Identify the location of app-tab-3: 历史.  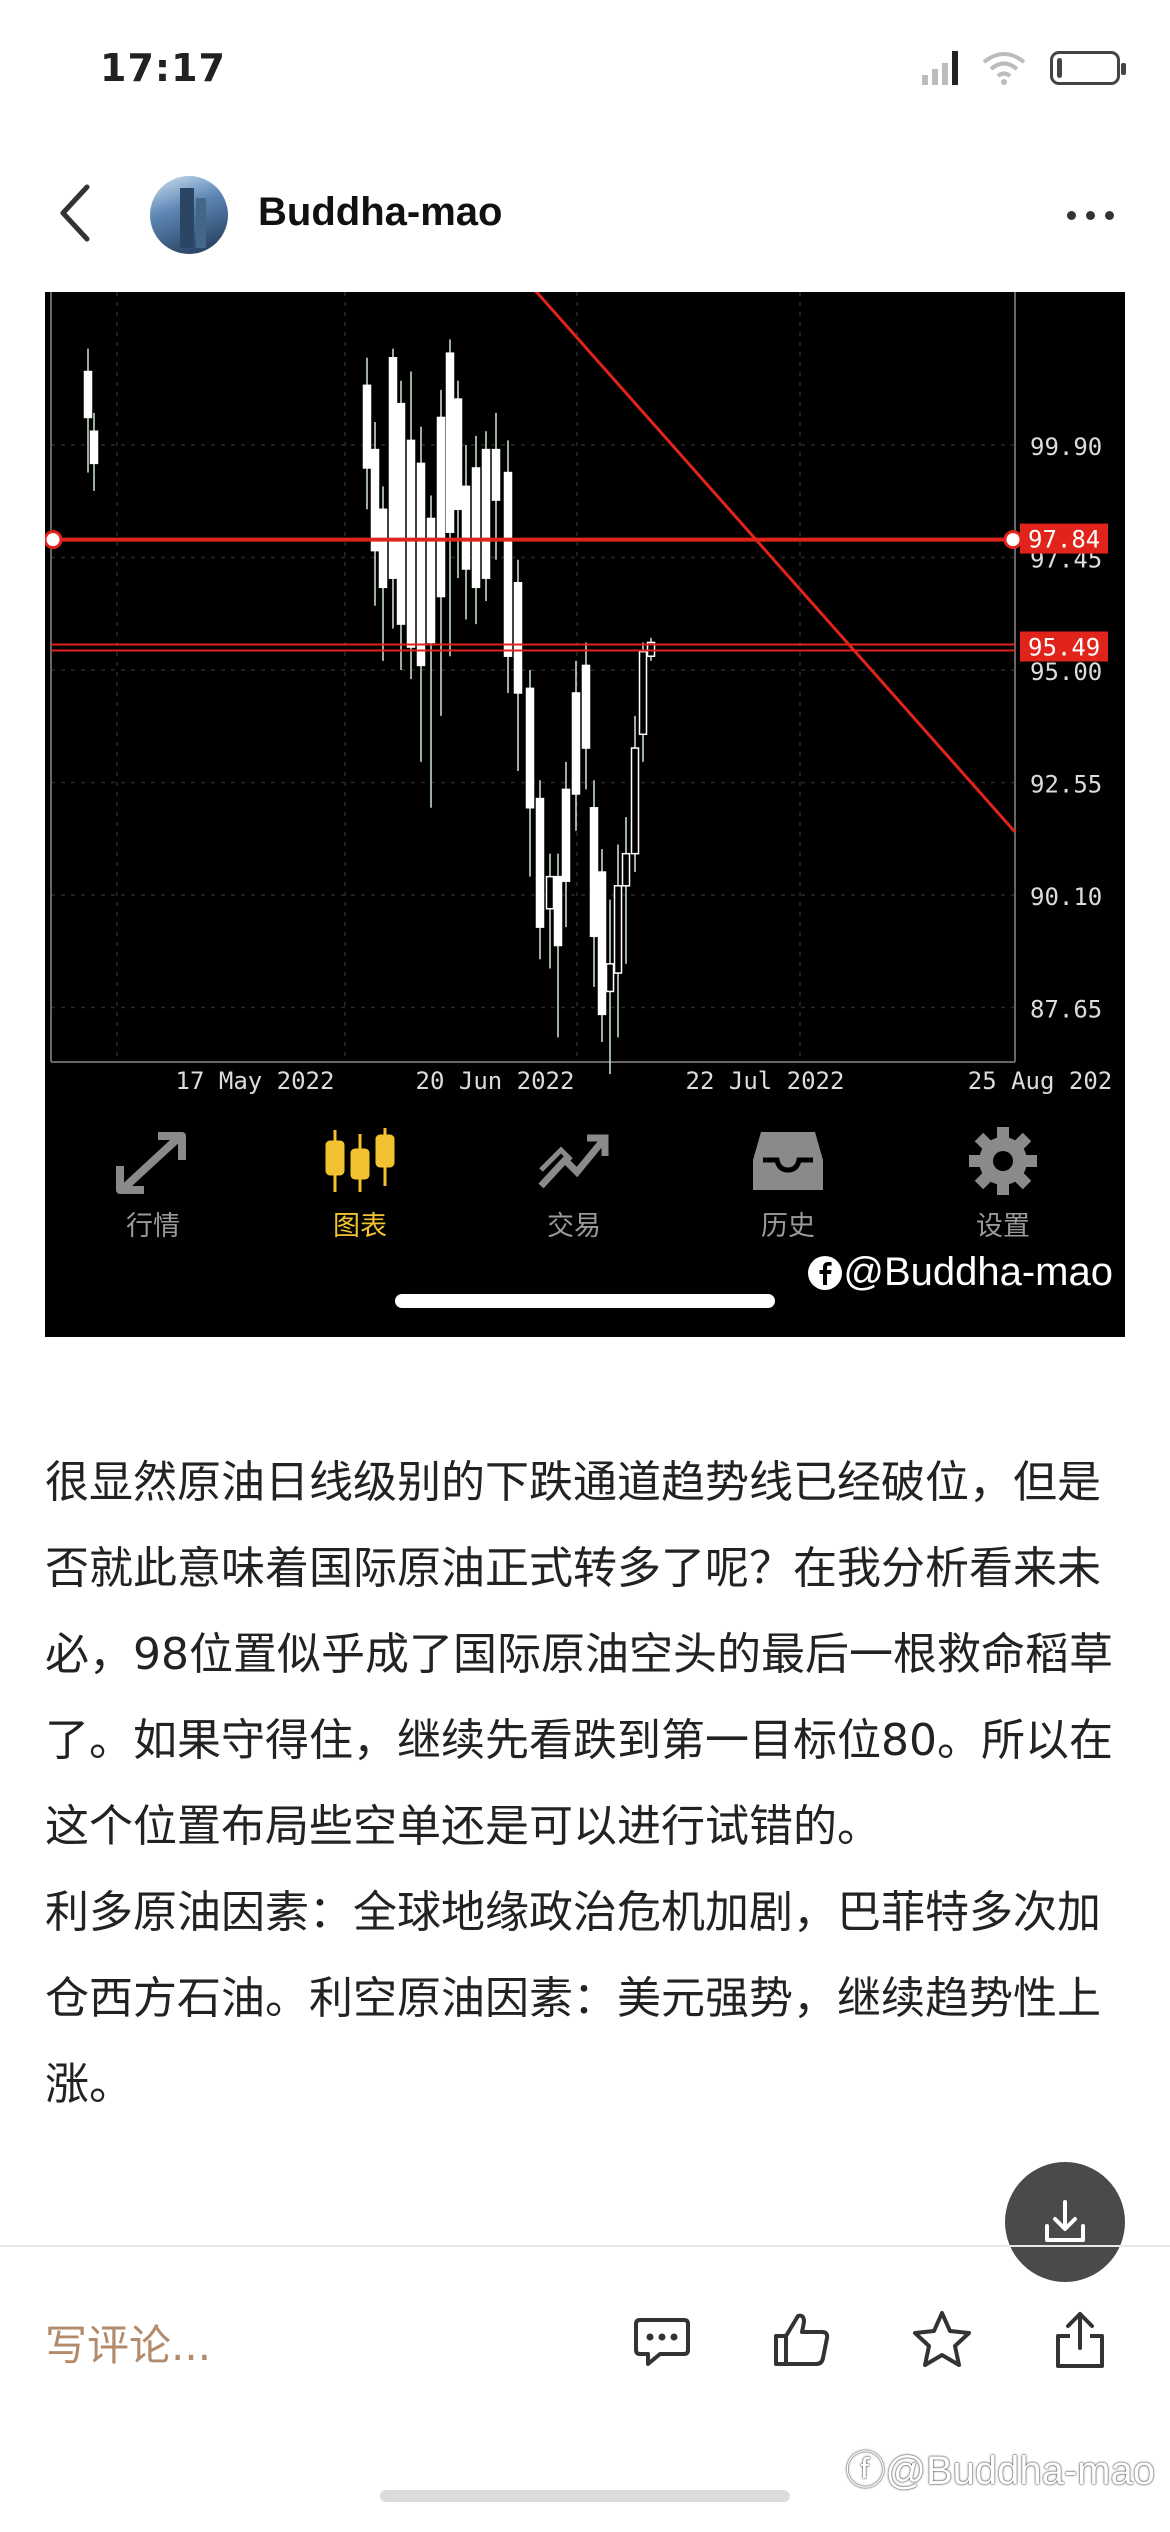
(788, 1177).